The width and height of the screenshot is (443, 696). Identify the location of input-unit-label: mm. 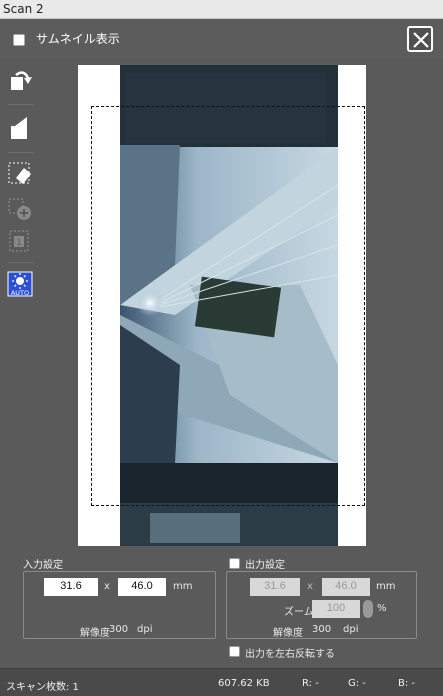
(183, 586).